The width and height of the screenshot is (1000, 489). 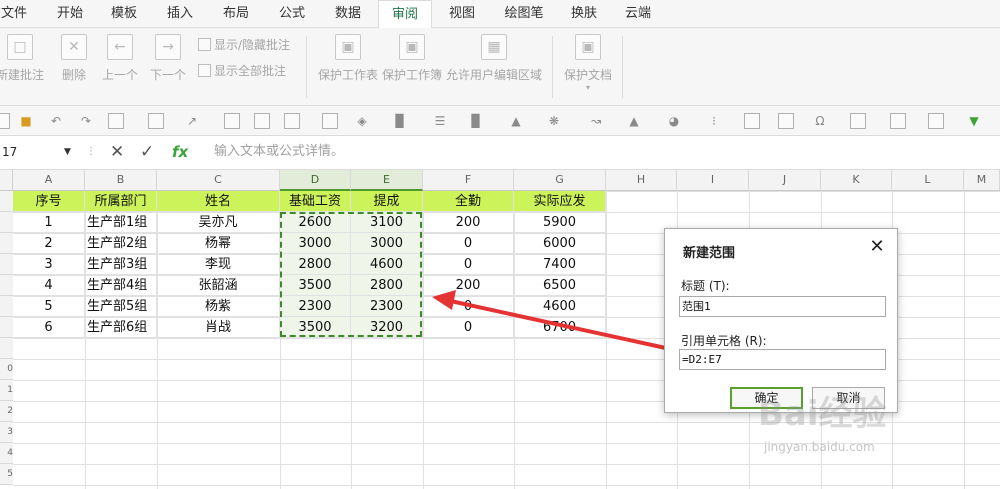 What do you see at coordinates (6, 180) in the screenshot?
I see `select-all-corner` at bounding box center [6, 180].